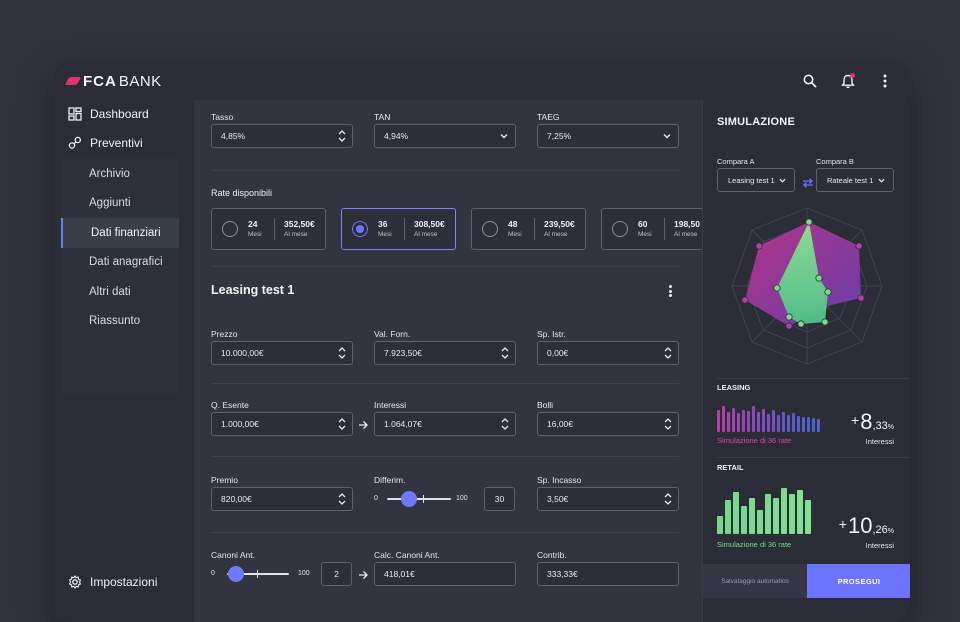  I want to click on differim-slider, so click(419, 499).